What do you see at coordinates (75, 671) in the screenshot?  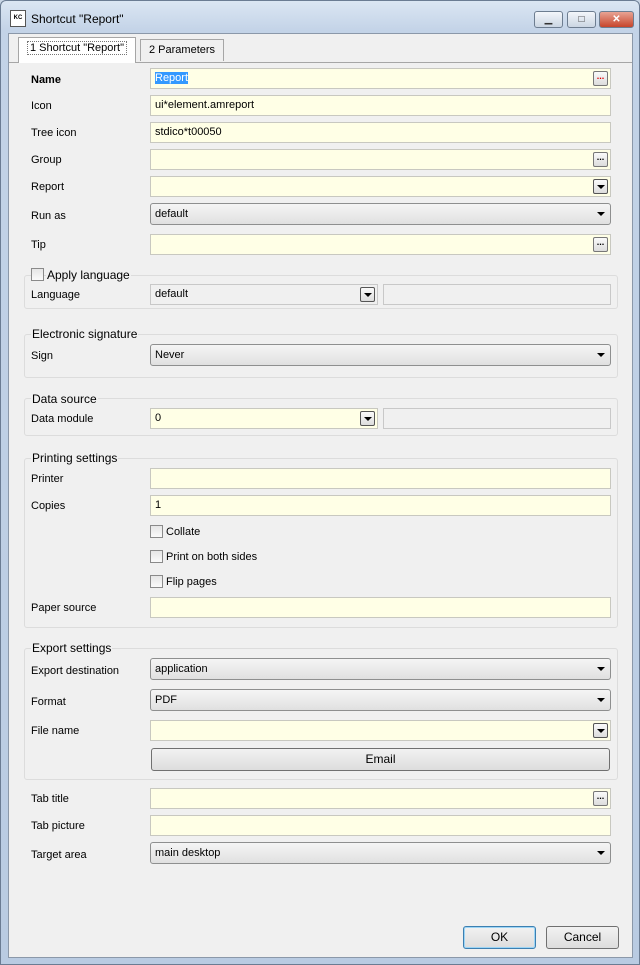 I see `export-destination-label: Export destination` at bounding box center [75, 671].